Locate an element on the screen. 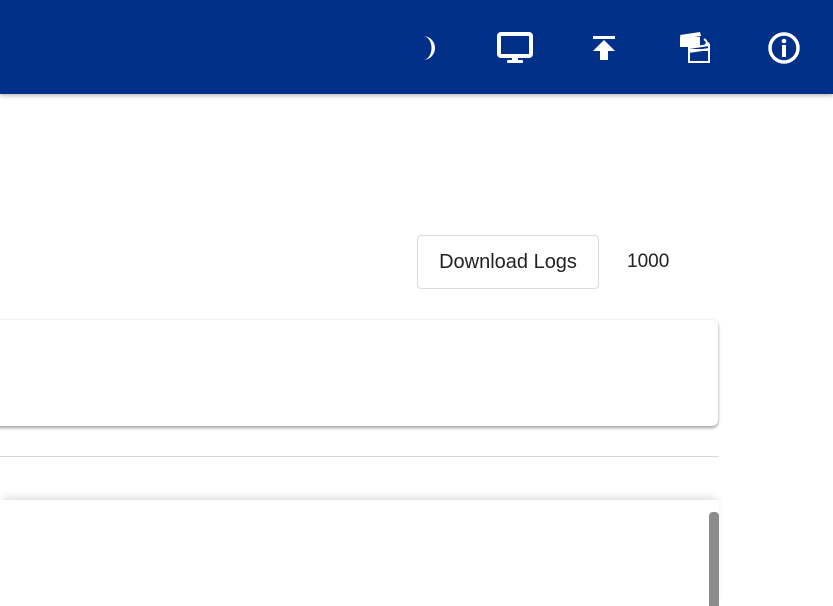 The width and height of the screenshot is (833, 606). log-count-label: 1000 is located at coordinates (648, 261).